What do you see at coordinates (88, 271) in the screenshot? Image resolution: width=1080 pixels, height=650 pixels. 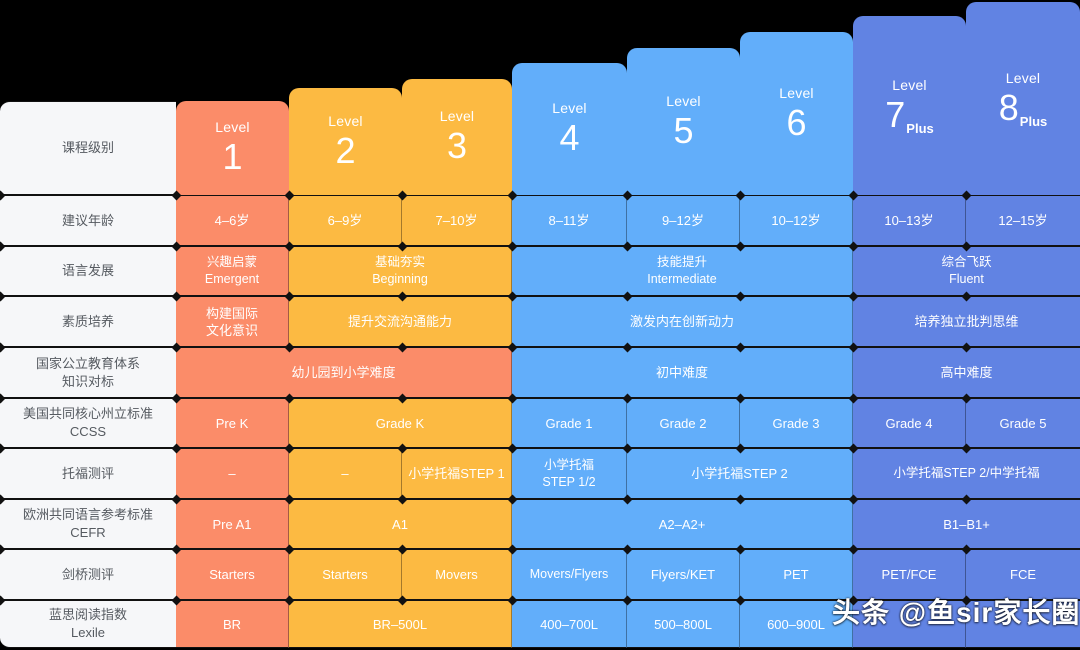 I see `row-label-2: 语言发展` at bounding box center [88, 271].